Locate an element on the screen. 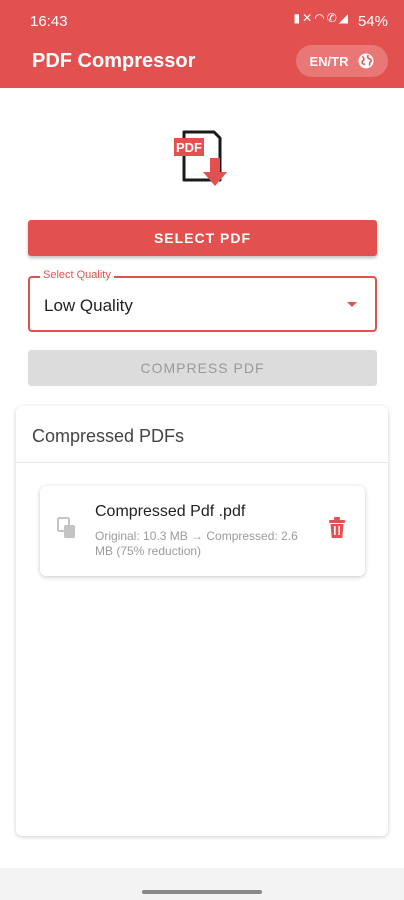 The width and height of the screenshot is (404, 900). status-bar: 16:43 ▮✕◠✆◢ 54% is located at coordinates (202, 18).